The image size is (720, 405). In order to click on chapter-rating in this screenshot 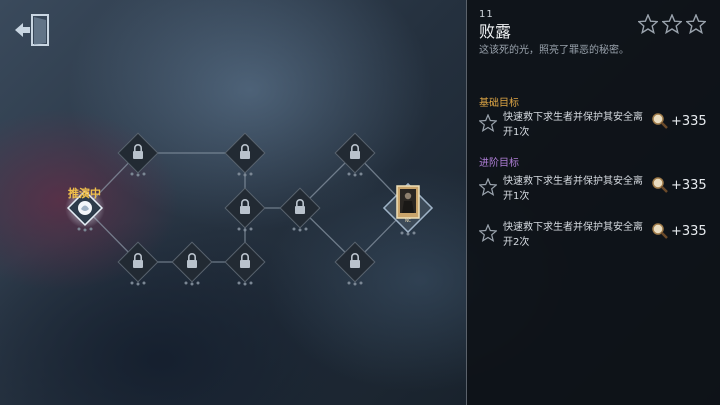, I will do `click(672, 24)`.